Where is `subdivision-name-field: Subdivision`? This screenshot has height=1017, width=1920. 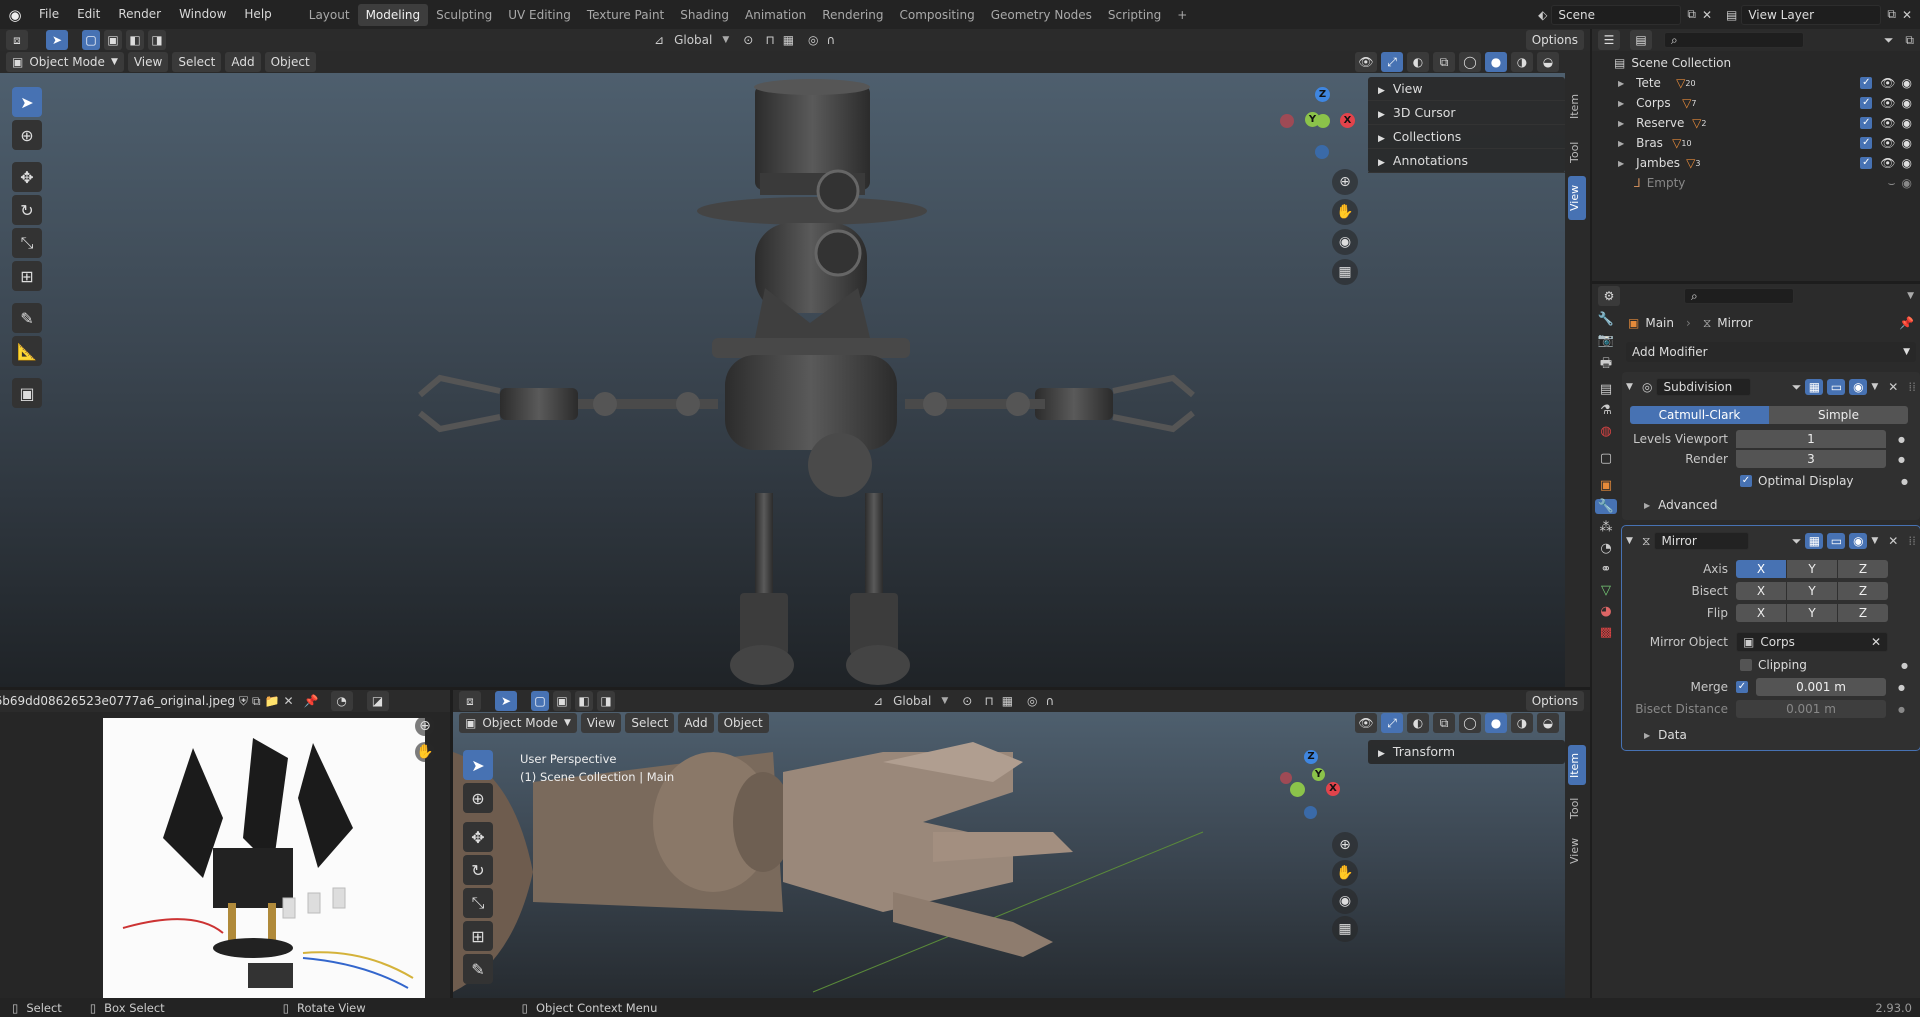 subdivision-name-field: Subdivision is located at coordinates (1704, 387).